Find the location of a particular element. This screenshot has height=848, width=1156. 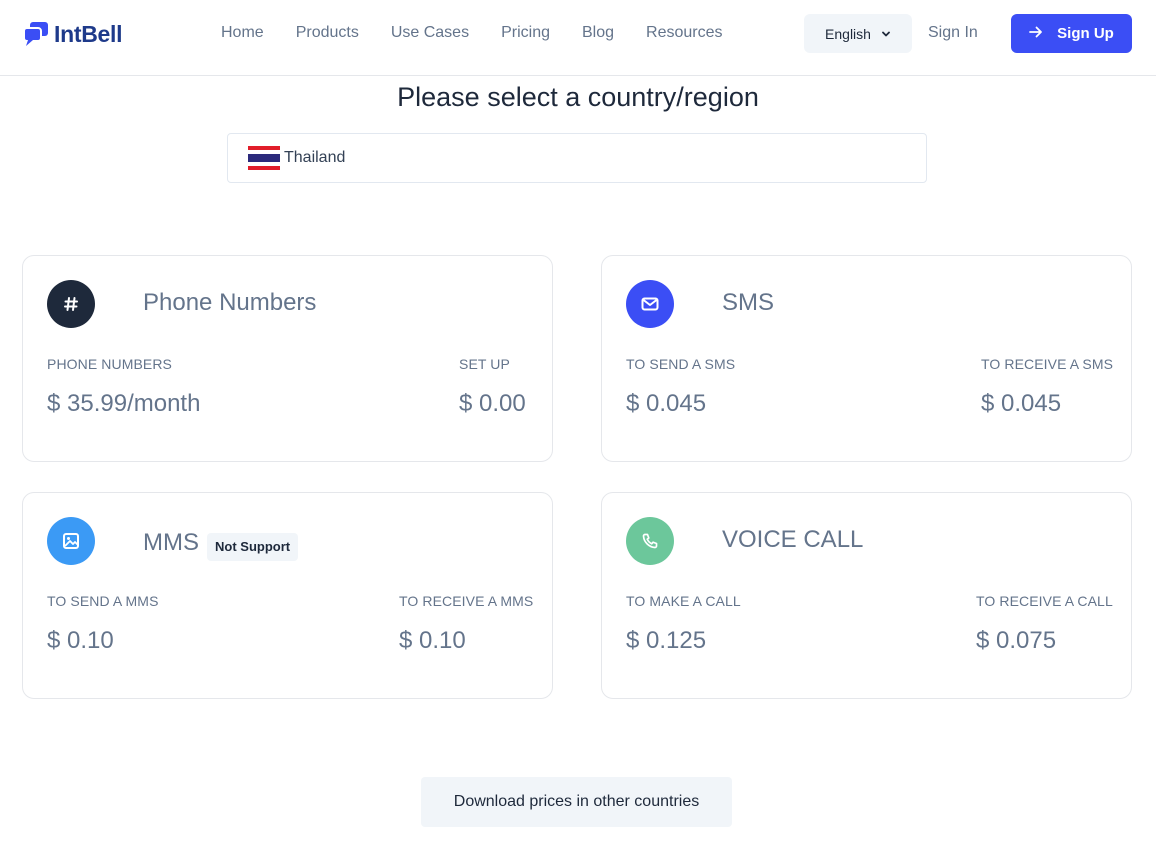

card-title: Phone Numbers is located at coordinates (229, 303).